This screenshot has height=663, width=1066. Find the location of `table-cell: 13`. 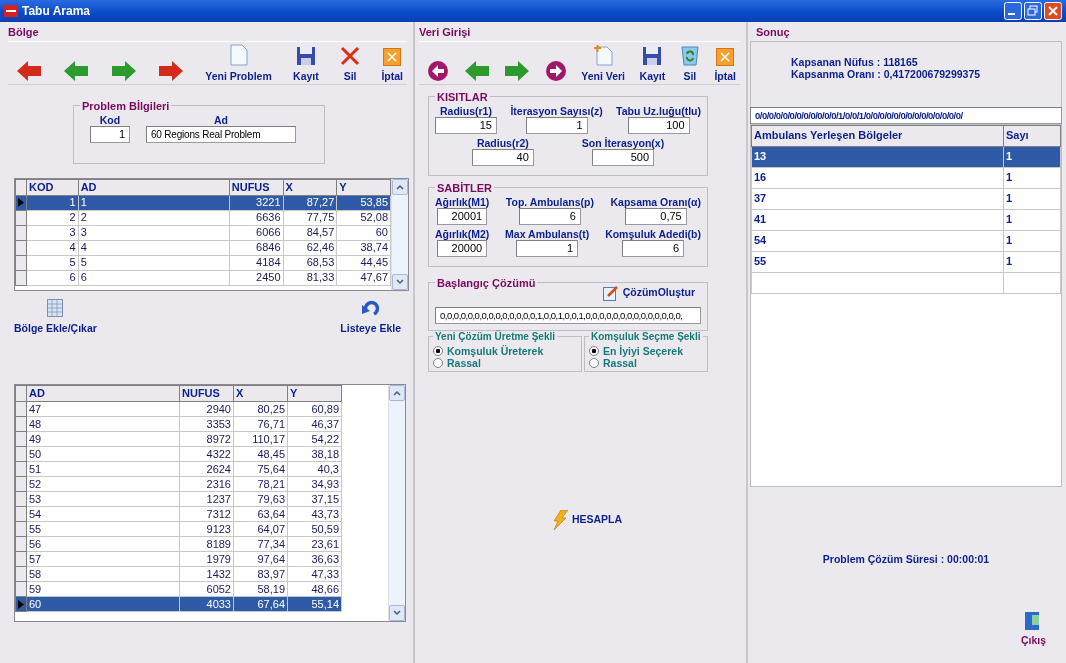

table-cell: 13 is located at coordinates (877, 156).